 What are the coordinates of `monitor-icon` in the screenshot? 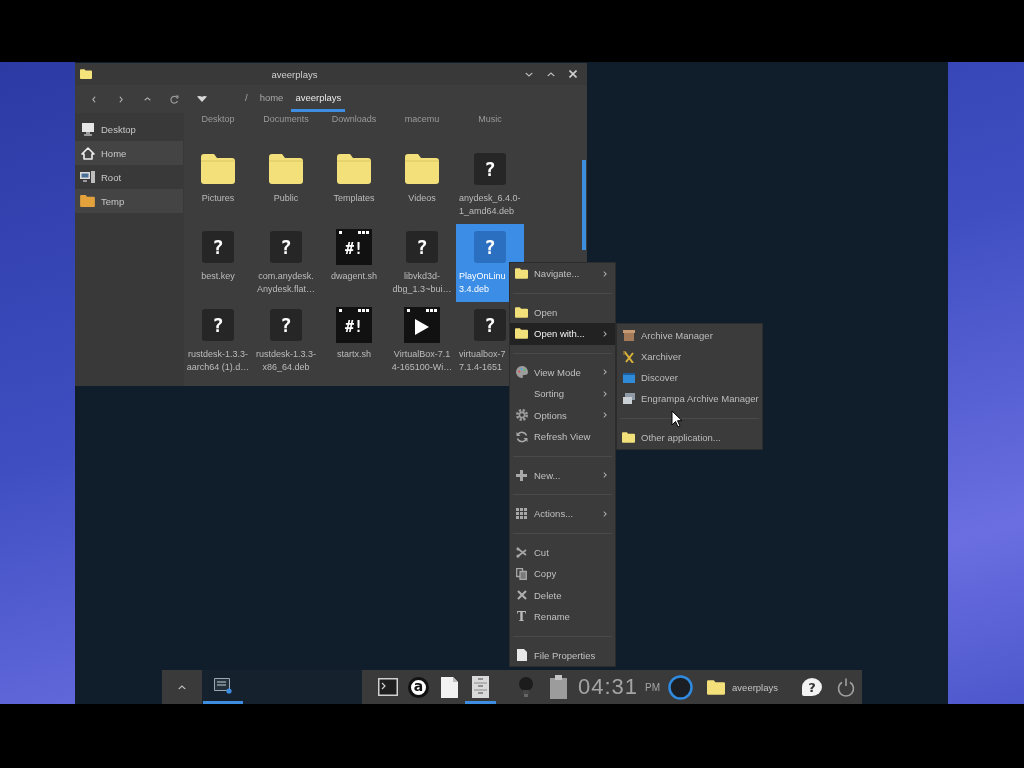 It's located at (87, 129).